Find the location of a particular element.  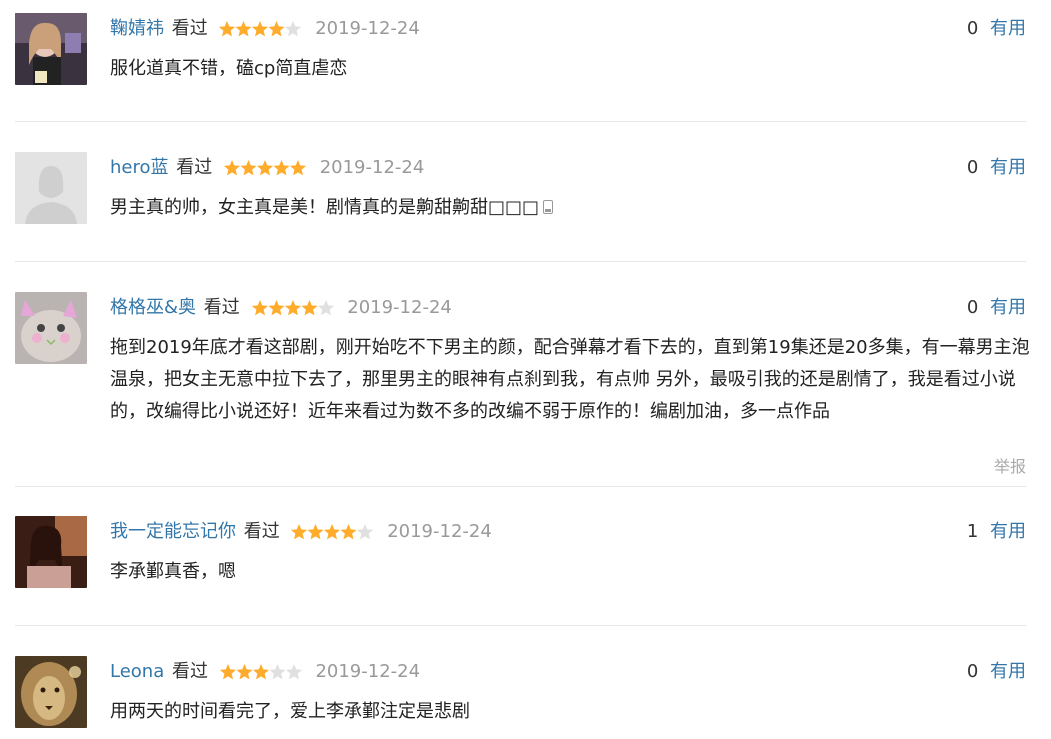

review-header: hero蓝 看过 2019-12-24 is located at coordinates (267, 168).